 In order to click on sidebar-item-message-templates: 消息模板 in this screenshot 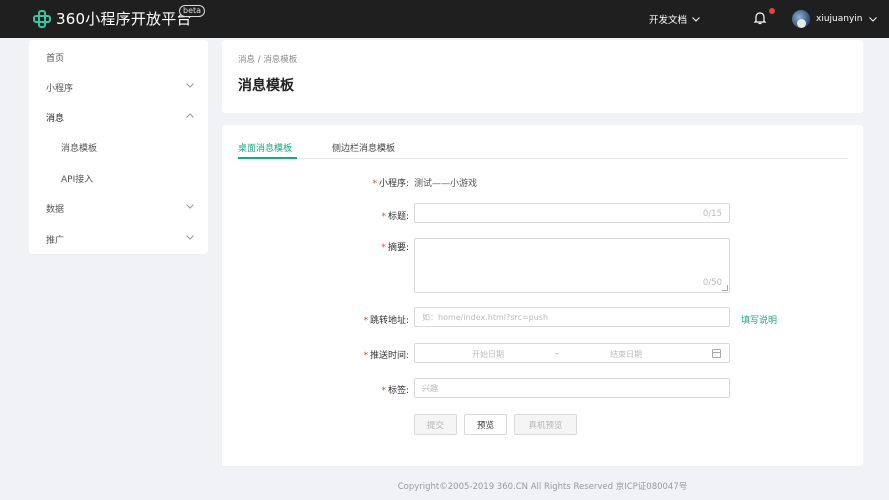, I will do `click(118, 147)`.